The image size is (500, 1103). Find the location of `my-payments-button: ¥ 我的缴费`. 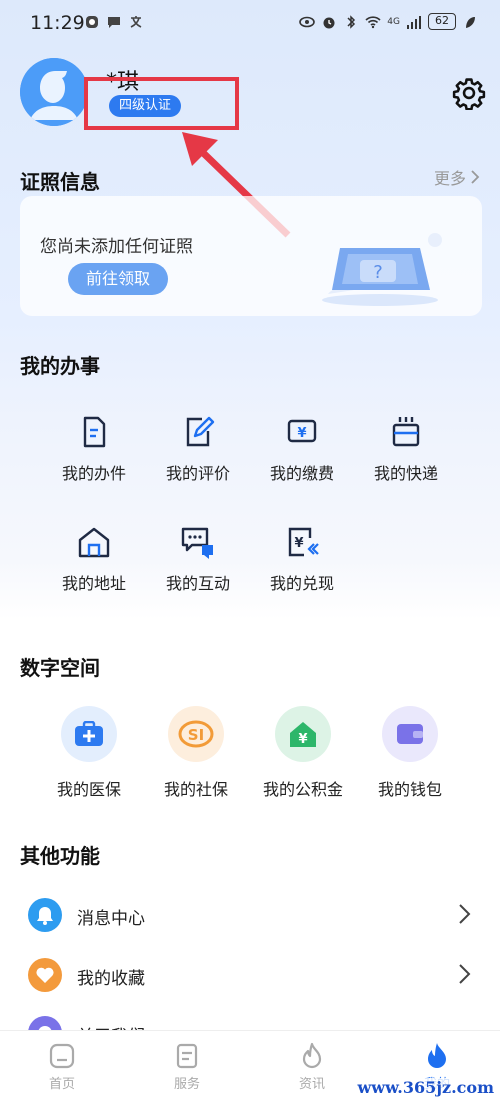

my-payments-button: ¥ 我的缴费 is located at coordinates (302, 449).